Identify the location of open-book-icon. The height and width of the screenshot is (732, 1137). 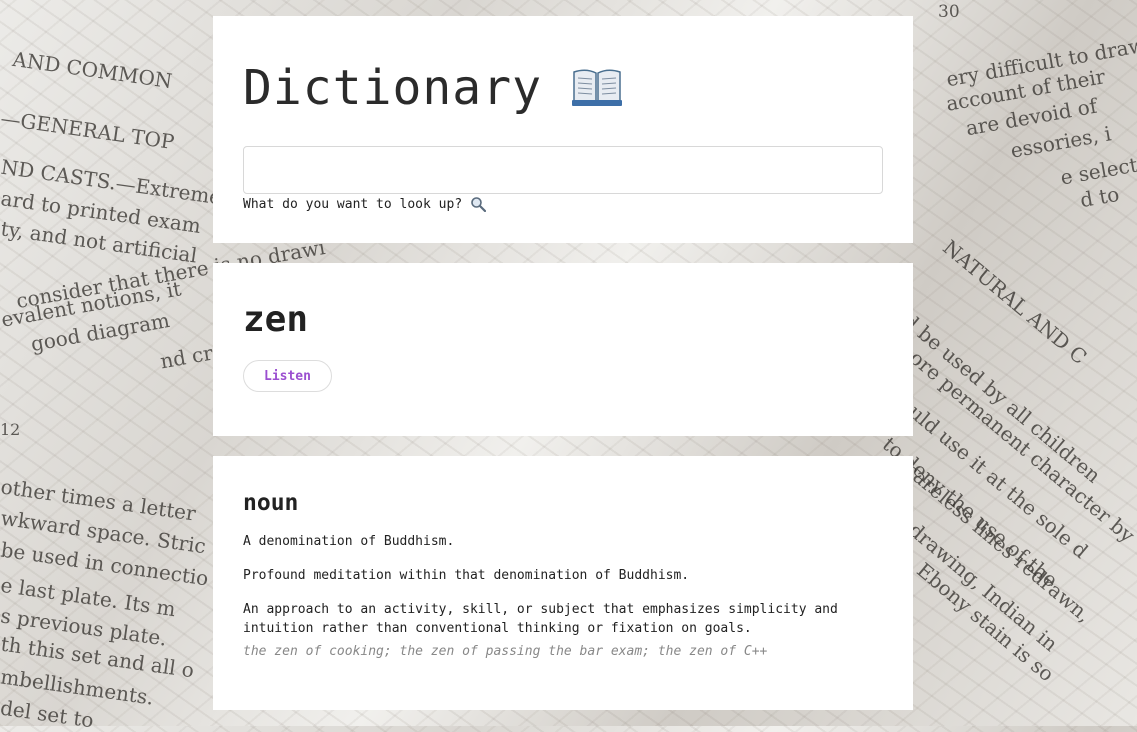
(596, 86).